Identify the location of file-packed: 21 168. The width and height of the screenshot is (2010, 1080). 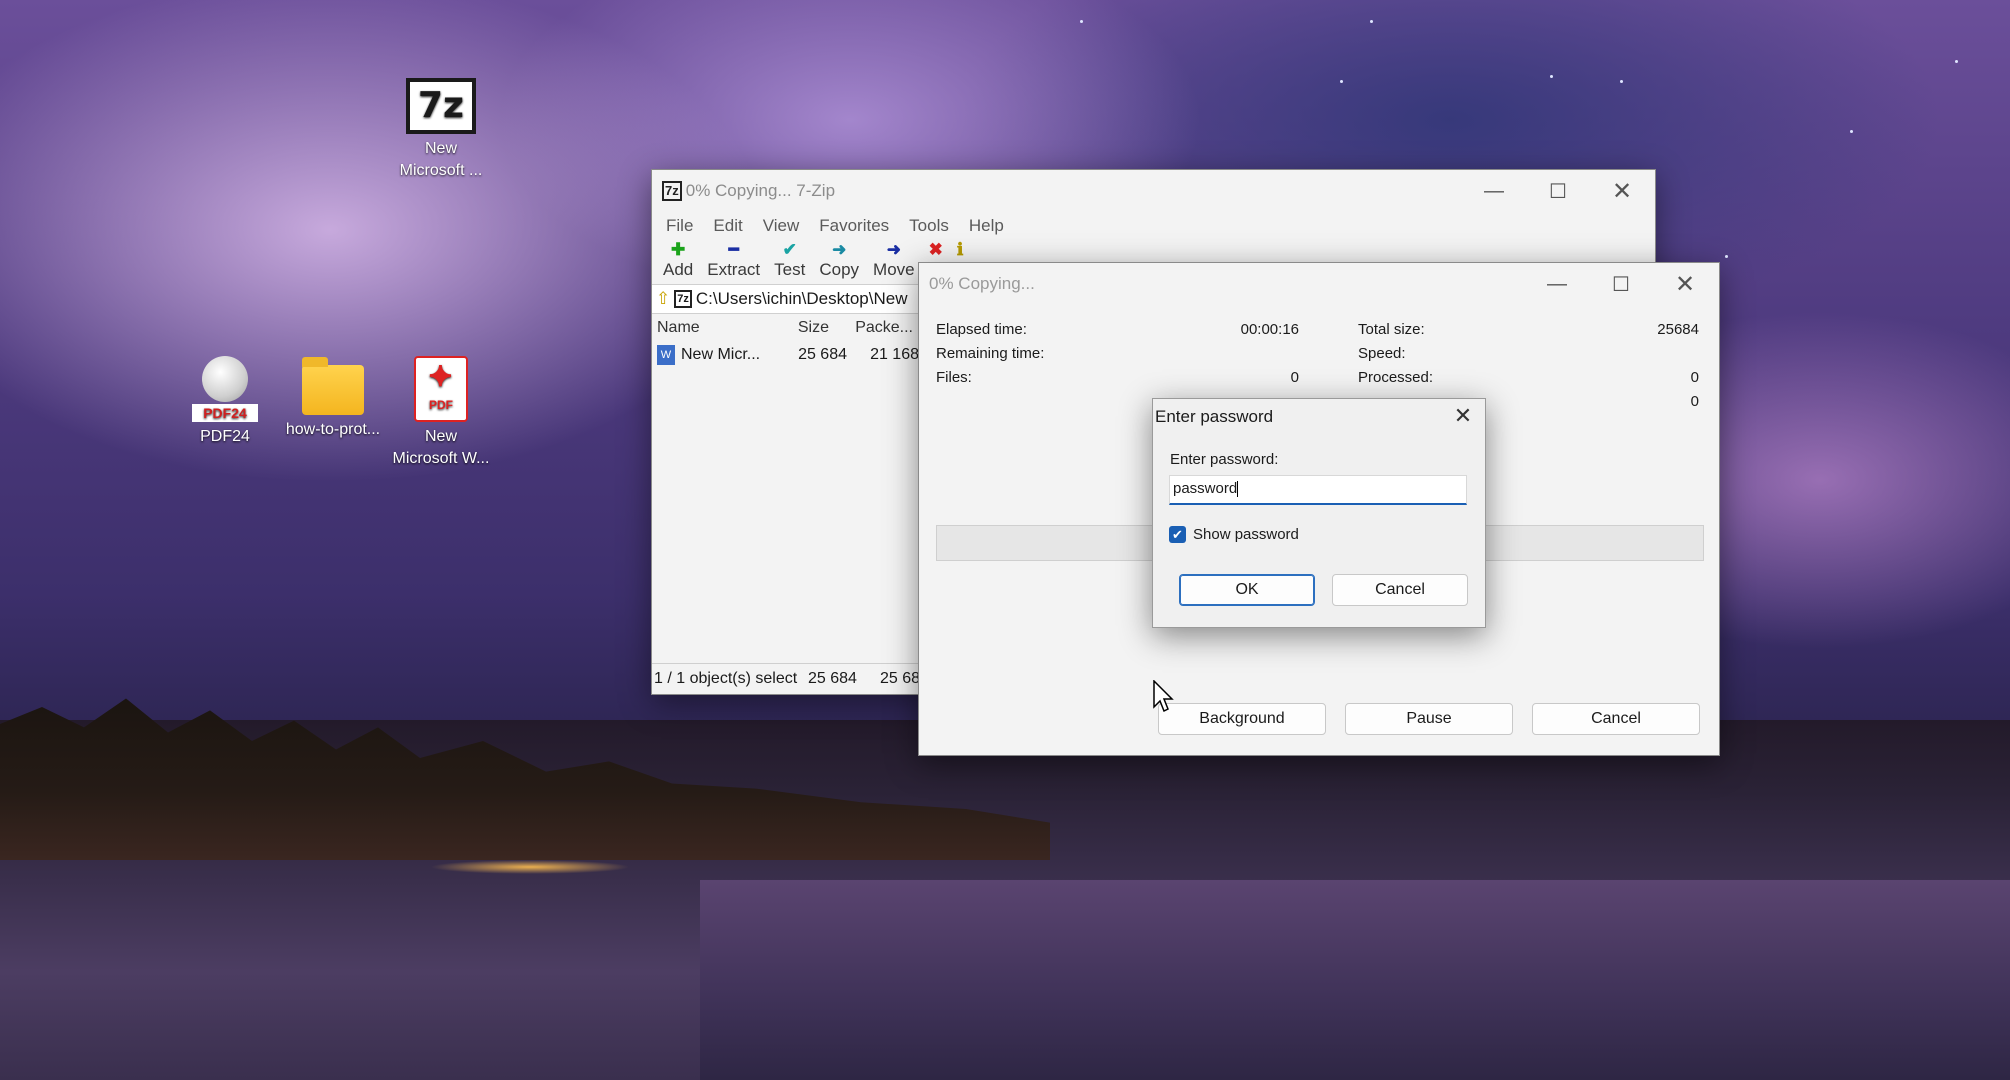
(894, 354).